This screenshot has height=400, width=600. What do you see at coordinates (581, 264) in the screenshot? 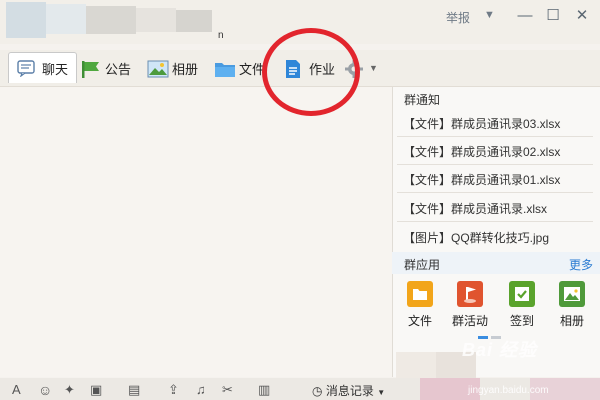
I see `more-apps-link: 更多` at bounding box center [581, 264].